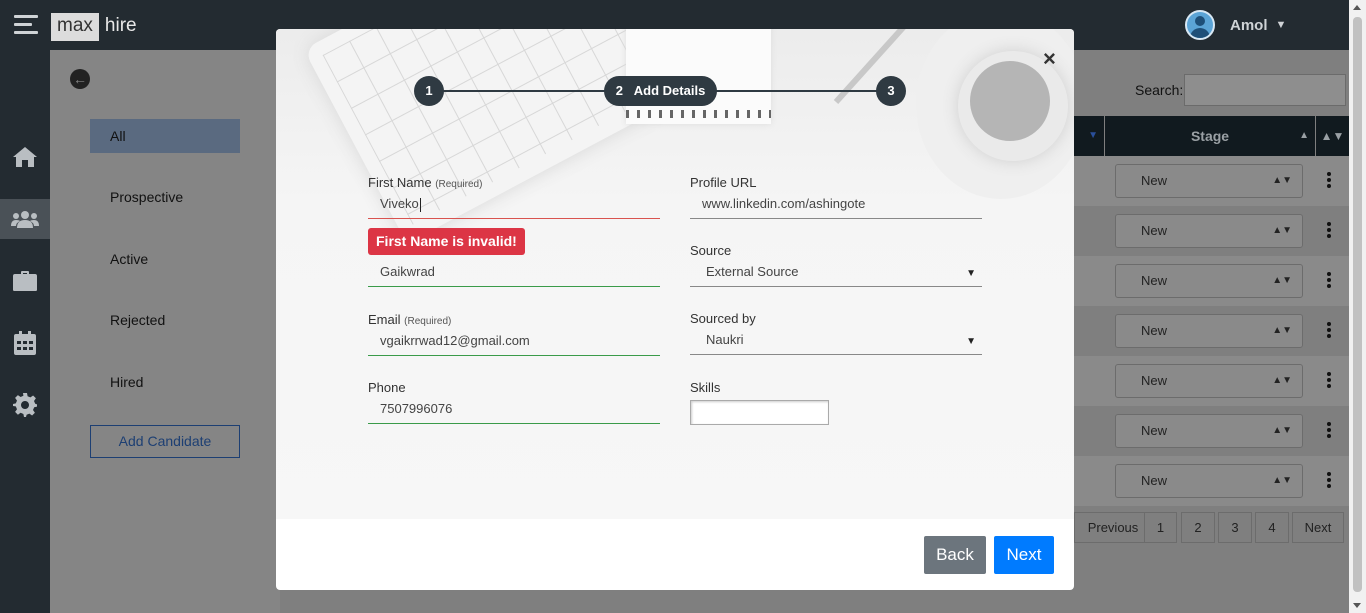 This screenshot has height=613, width=1366. I want to click on profile-url-label: Profile URL, so click(723, 182).